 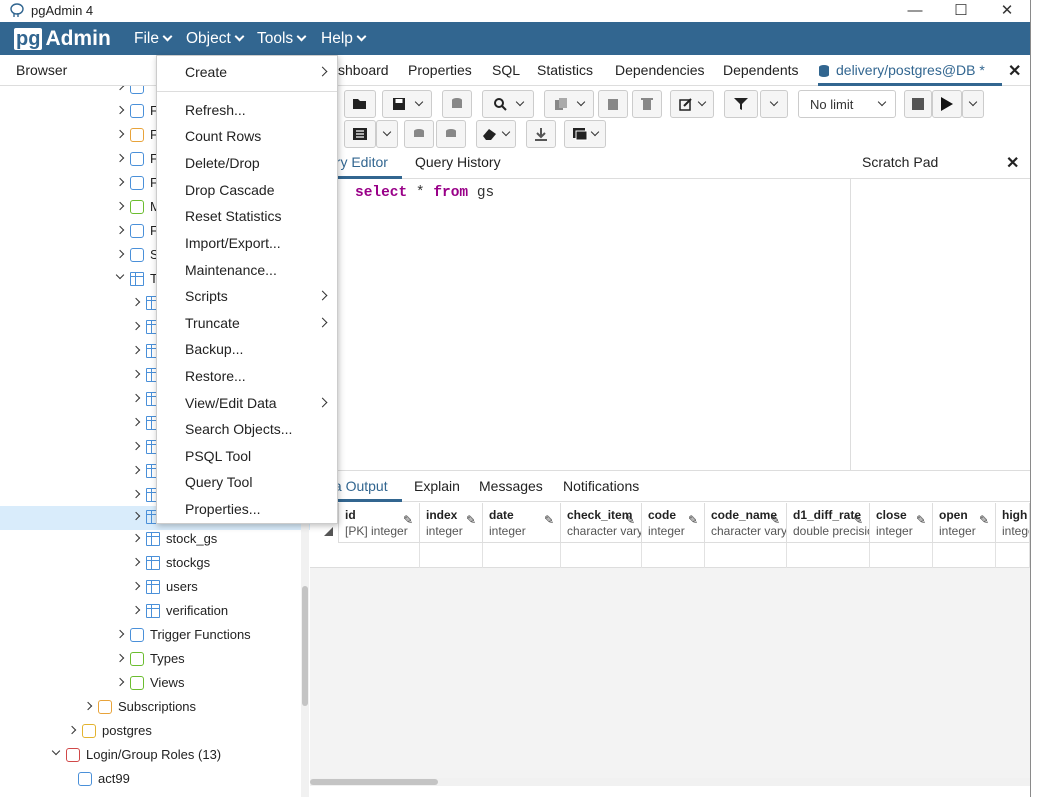 I want to click on column-header-d1_diff_rate: d1_diff_ratedouble precision✎, so click(x=828, y=523).